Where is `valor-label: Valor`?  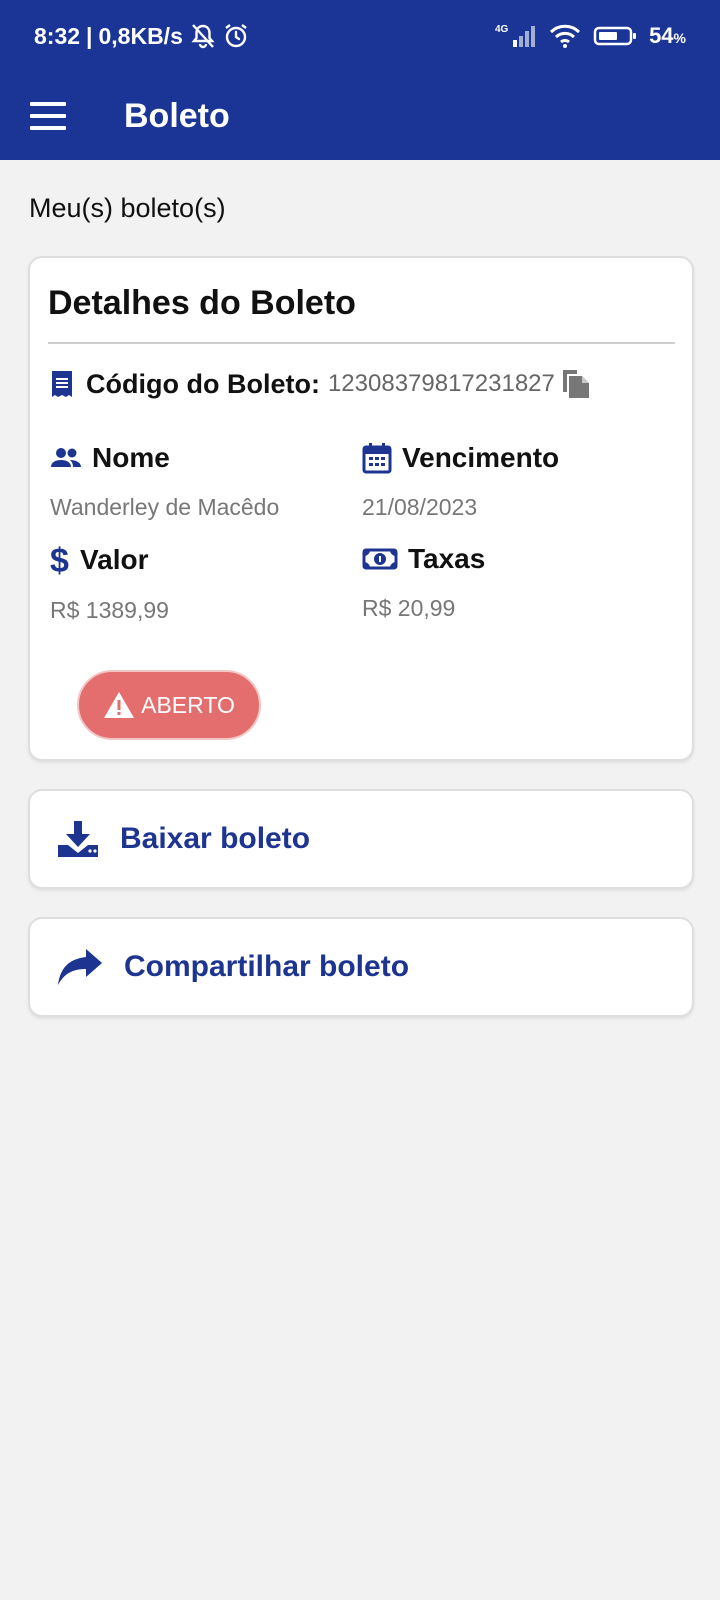
valor-label: Valor is located at coordinates (114, 559).